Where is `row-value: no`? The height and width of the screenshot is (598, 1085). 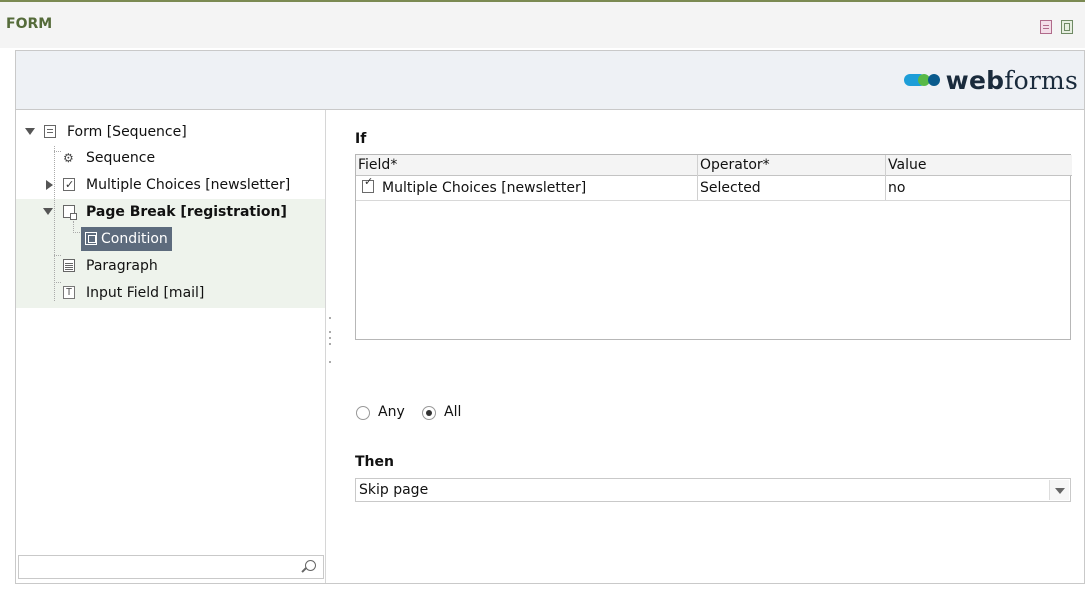
row-value: no is located at coordinates (896, 188).